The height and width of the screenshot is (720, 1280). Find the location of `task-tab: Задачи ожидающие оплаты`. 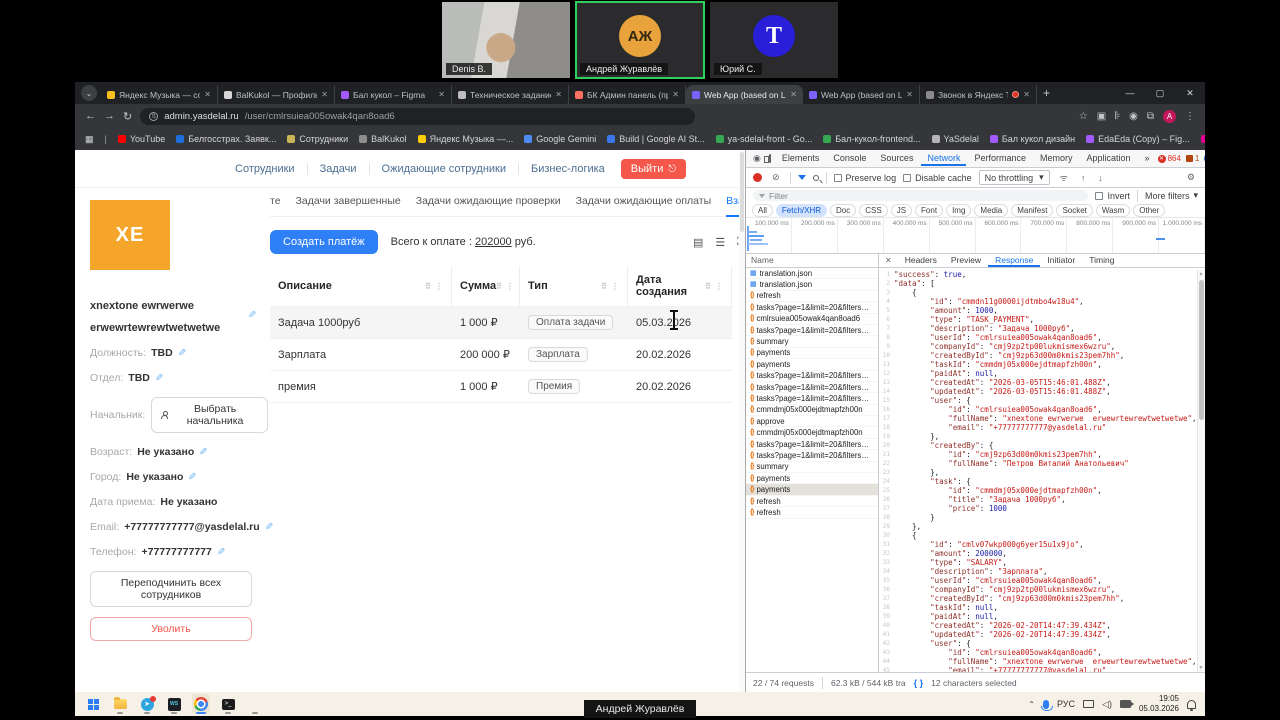

task-tab: Задачи ожидающие оплаты is located at coordinates (644, 201).